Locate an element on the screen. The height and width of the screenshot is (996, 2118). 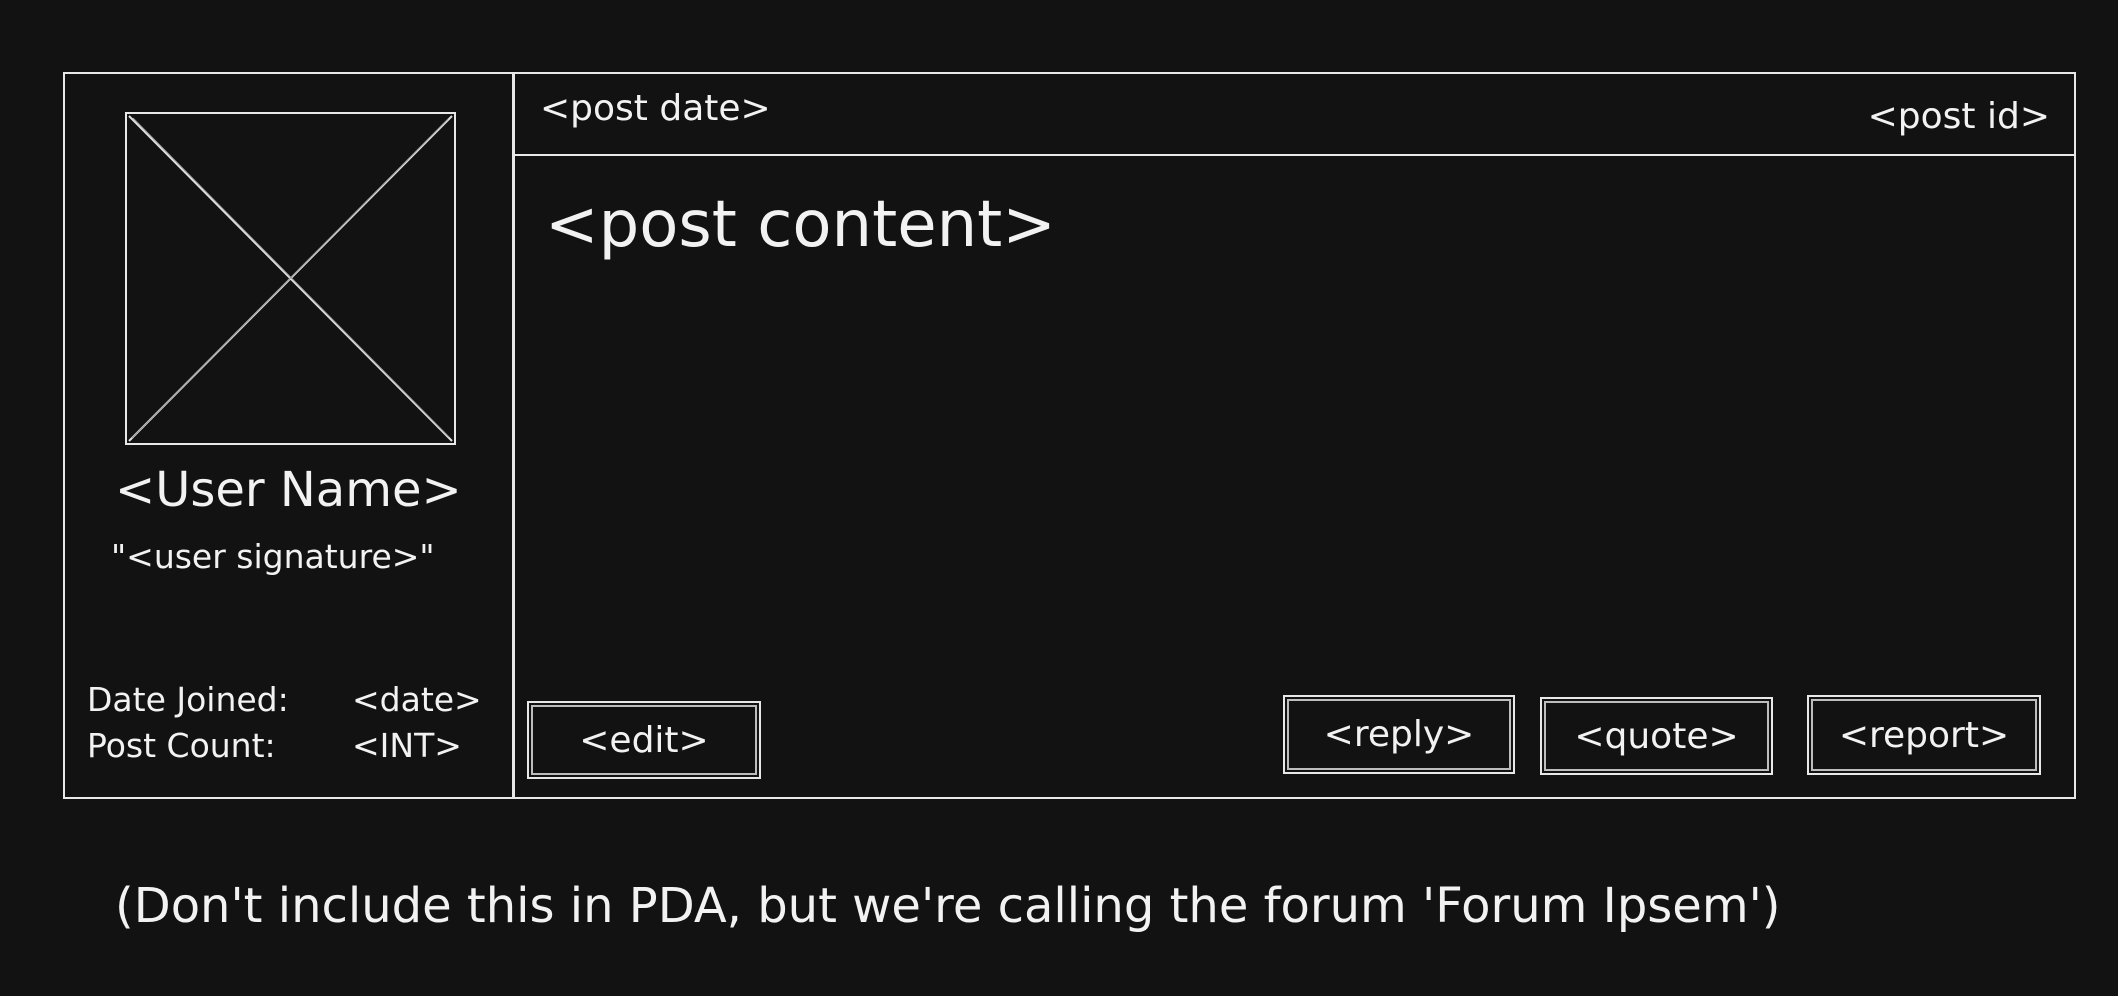
date-joined-label: Date Joined: is located at coordinates (188, 699).